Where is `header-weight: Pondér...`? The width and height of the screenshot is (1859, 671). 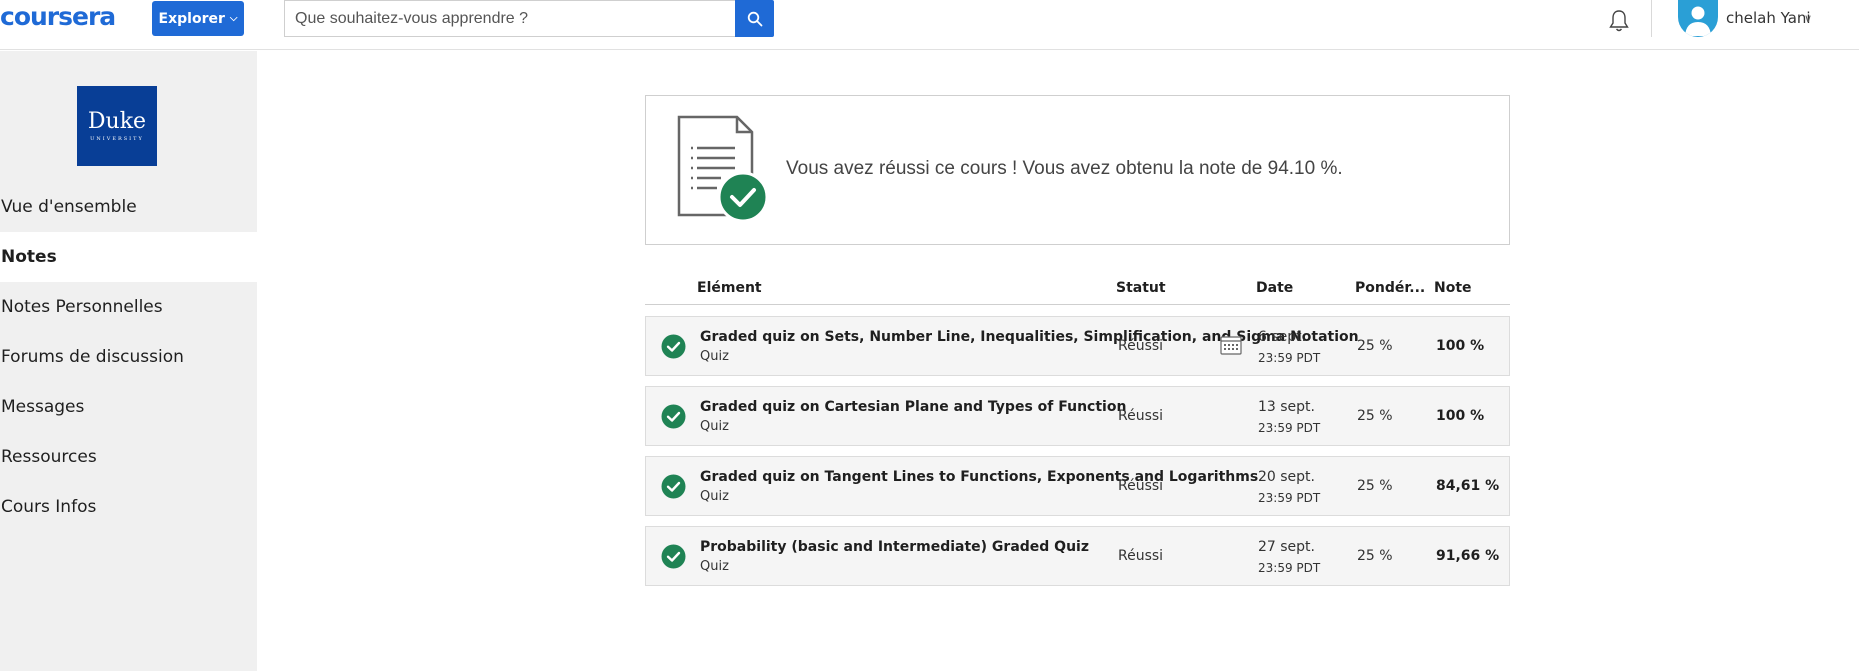
header-weight: Pondér... is located at coordinates (1390, 288).